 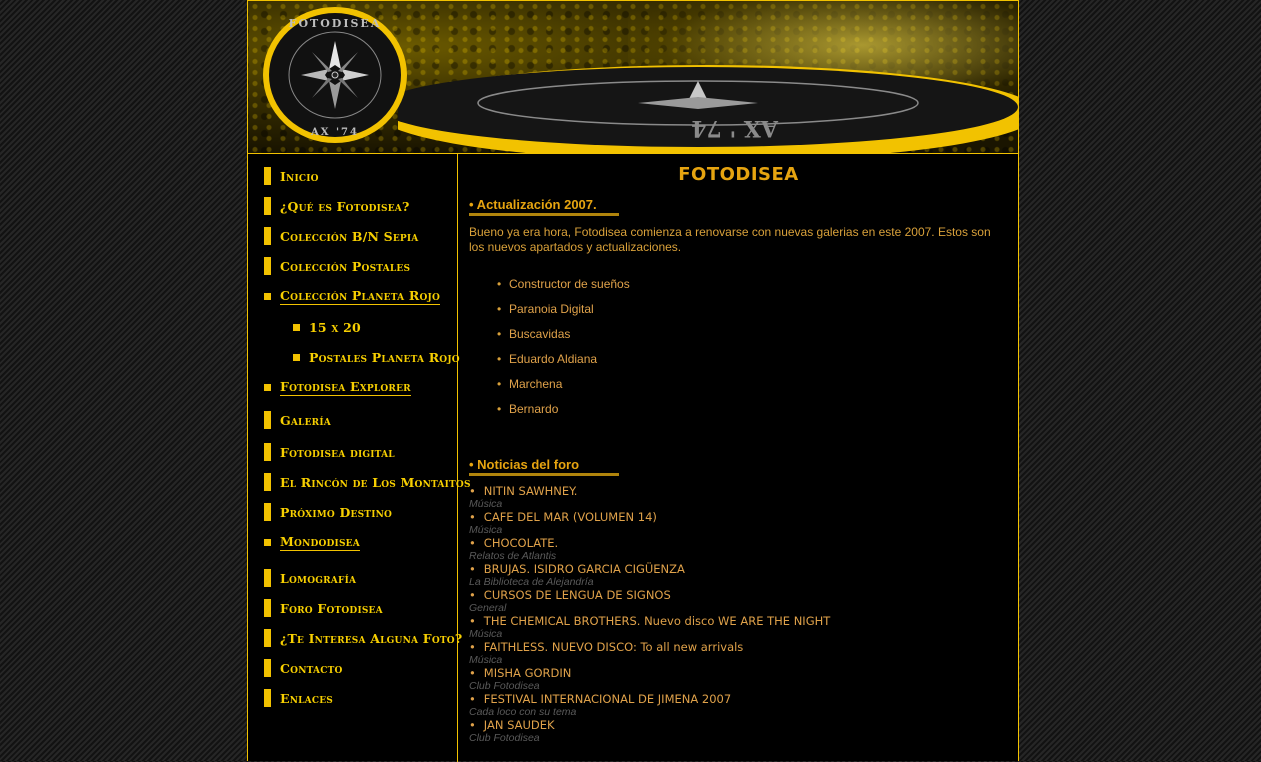 I want to click on fotodisea-logo: FOTODISEA AX '74, so click(x=335, y=75).